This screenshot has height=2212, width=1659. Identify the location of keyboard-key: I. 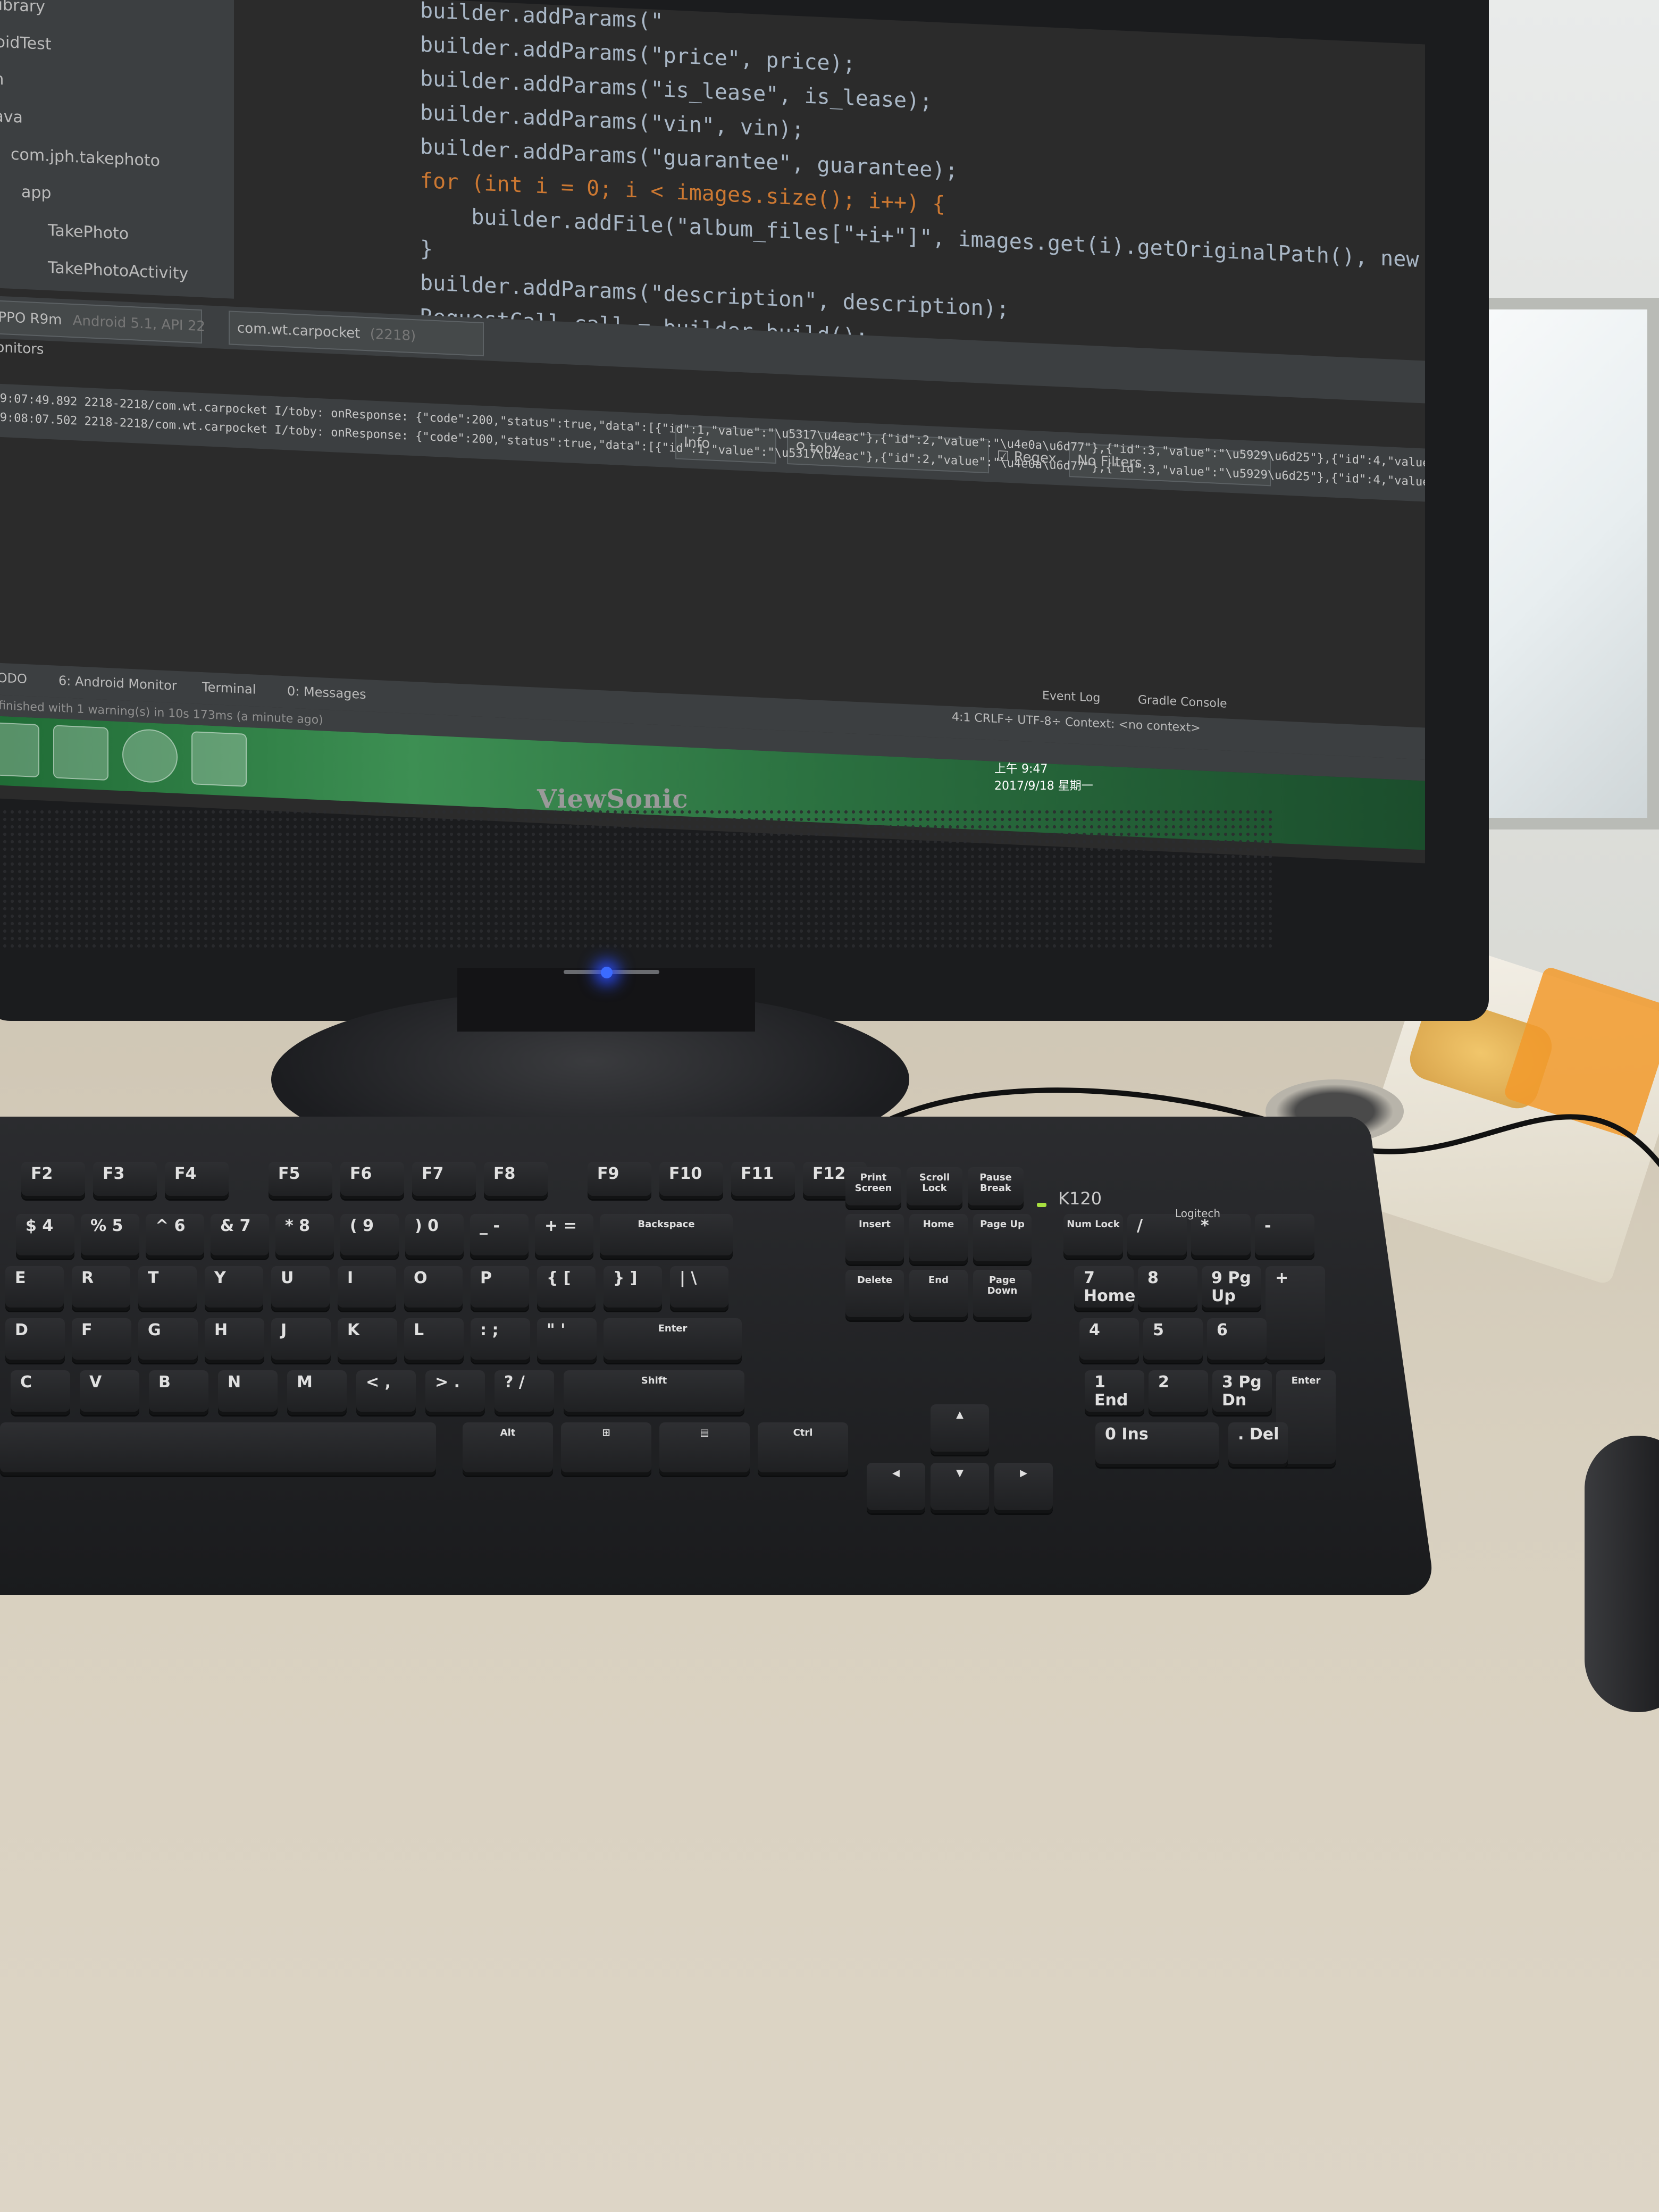
(367, 1288).